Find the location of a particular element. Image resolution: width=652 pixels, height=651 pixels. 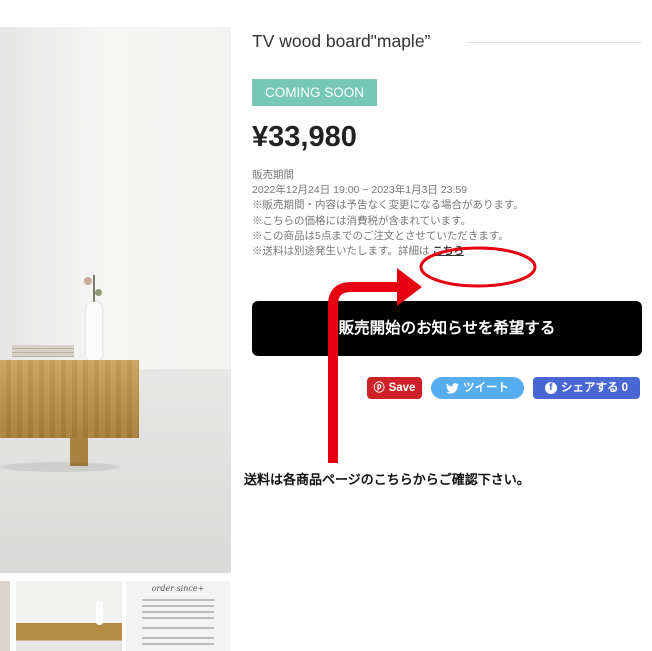

thumbnail-caption: order since+ is located at coordinates (178, 588).